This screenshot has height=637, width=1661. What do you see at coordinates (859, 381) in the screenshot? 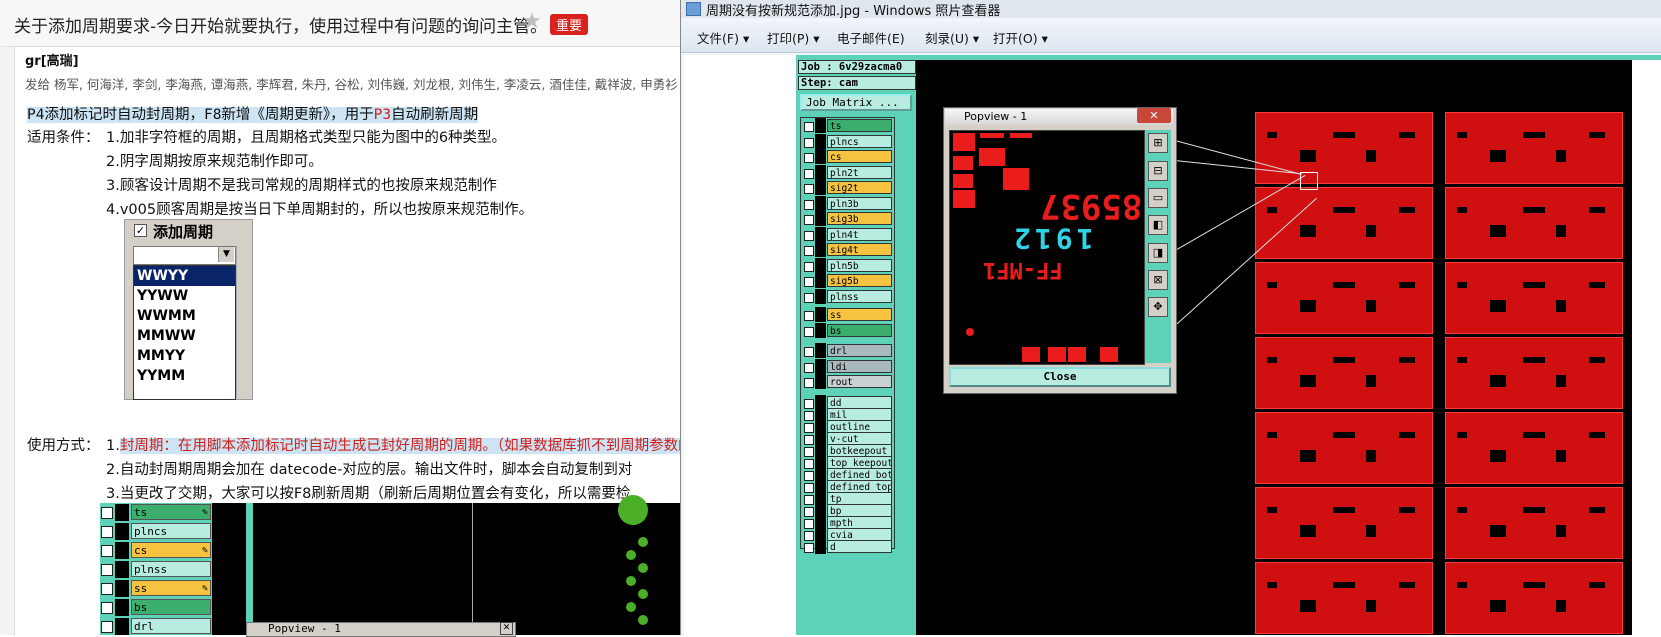
I see `layer-name: rout` at bounding box center [859, 381].